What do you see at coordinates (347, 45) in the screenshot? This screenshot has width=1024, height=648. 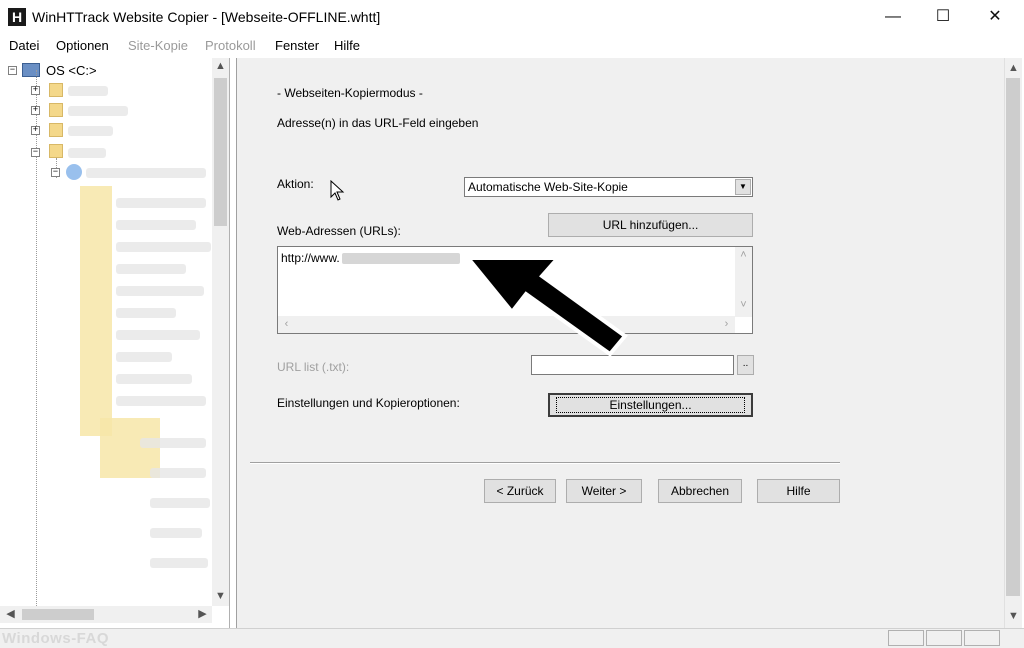 I see `menu-hilfe: Hilfe` at bounding box center [347, 45].